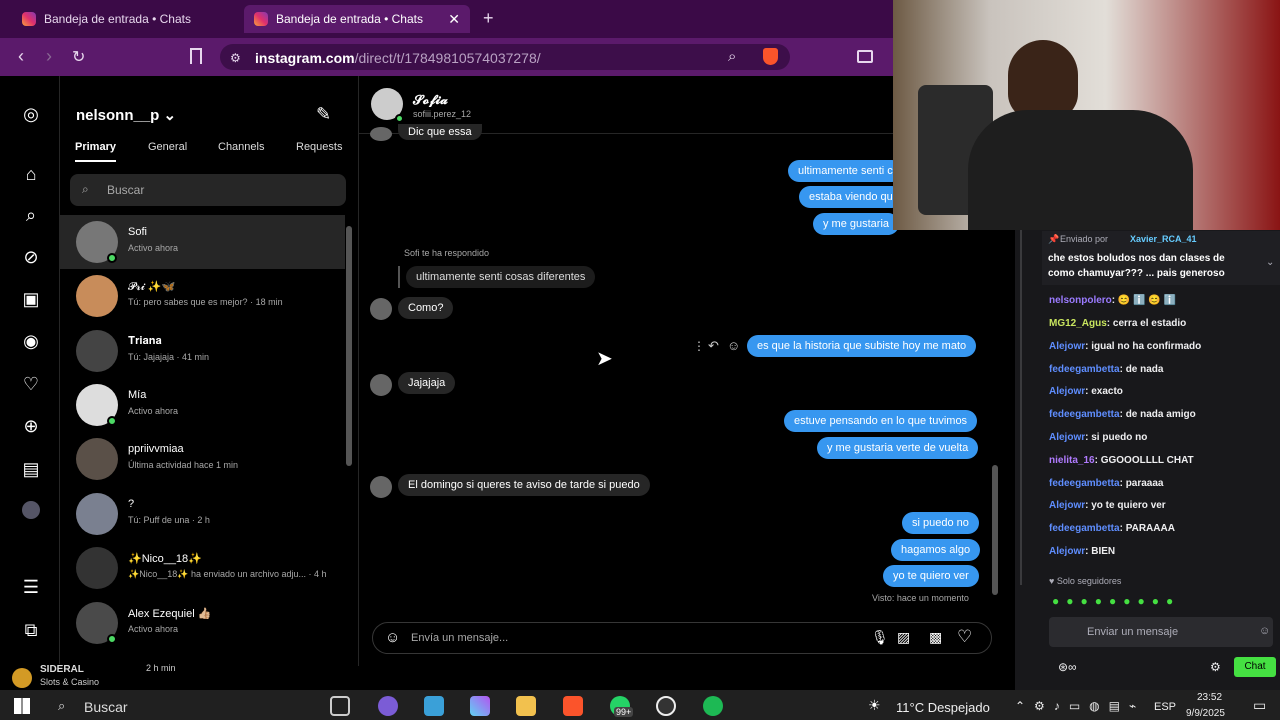 The width and height of the screenshot is (1280, 720). Describe the element at coordinates (349, 346) in the screenshot. I see `inbox-scrollbar` at that location.